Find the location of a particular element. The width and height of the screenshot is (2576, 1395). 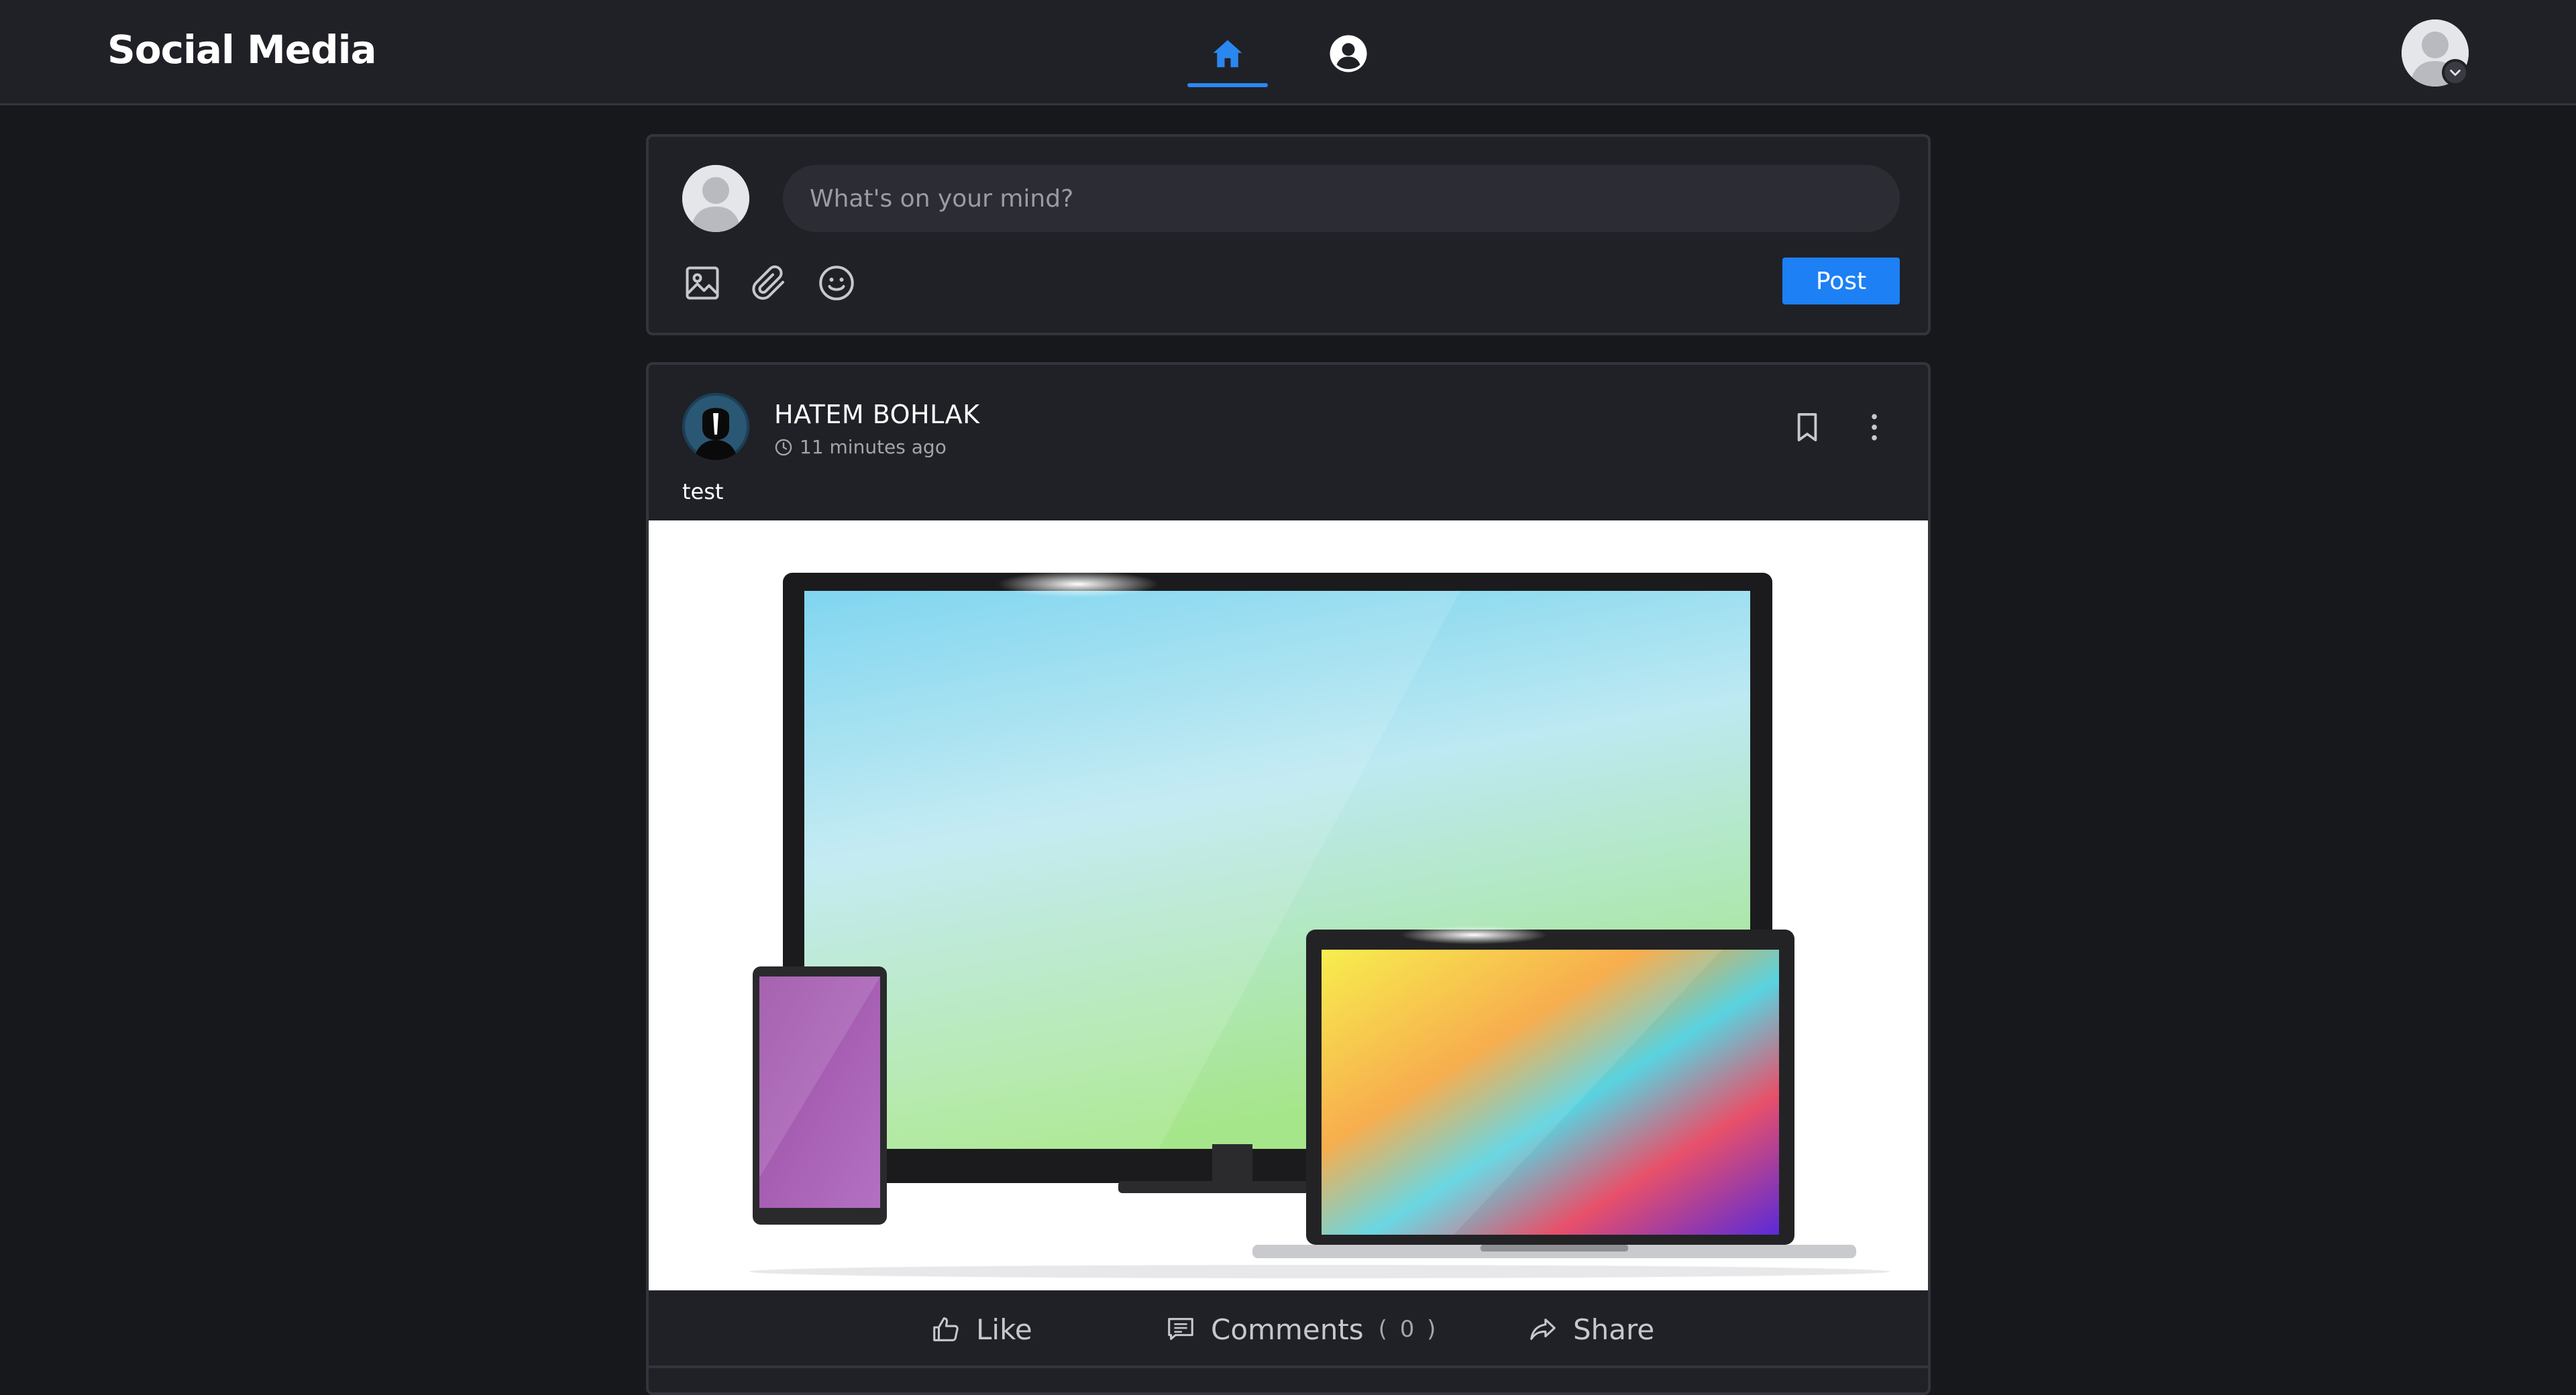

post-composer: Post is located at coordinates (1288, 234).